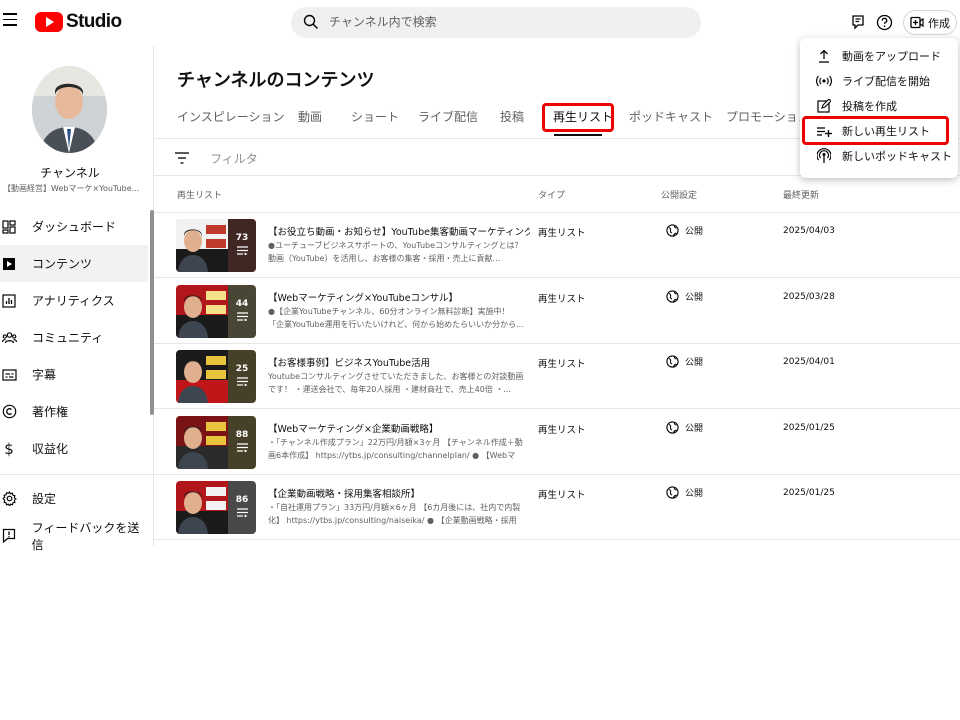 This screenshot has height=720, width=960. What do you see at coordinates (74, 226) in the screenshot?
I see `sidebar-item-dashboard: ダッシュボード` at bounding box center [74, 226].